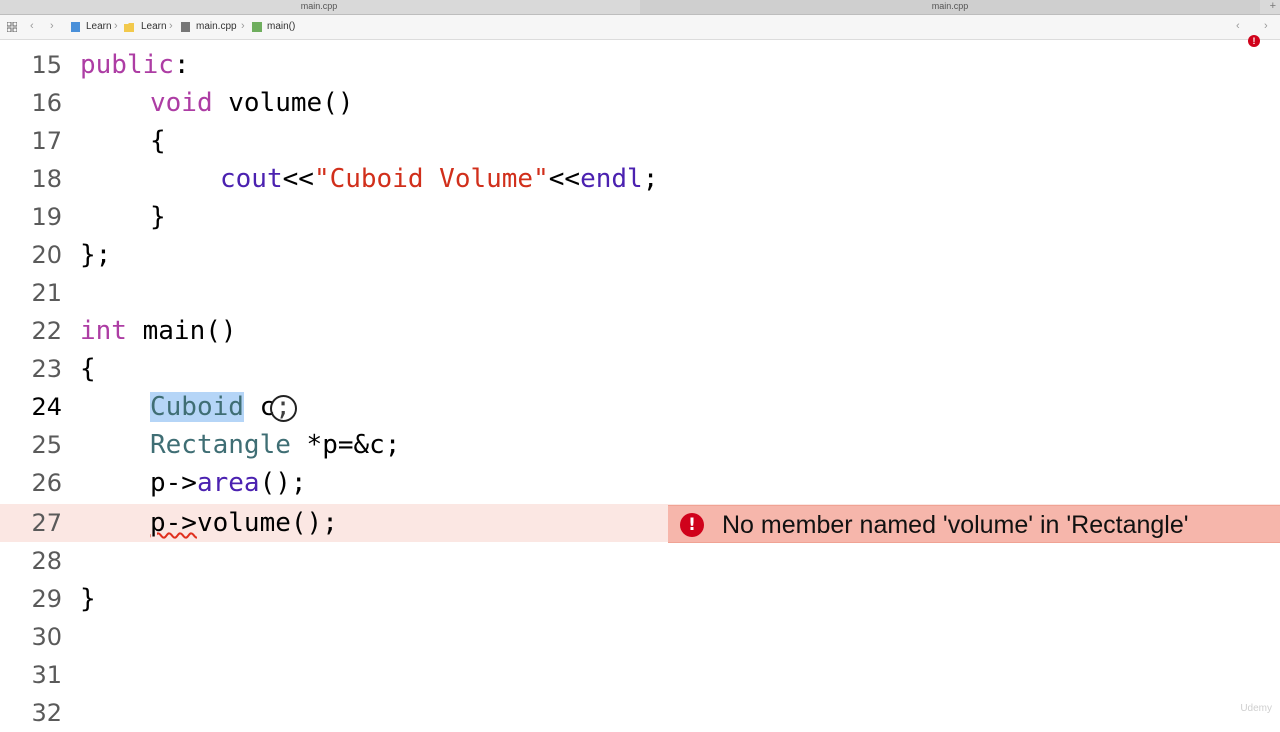  Describe the element at coordinates (228, 483) in the screenshot. I see `method-area: area` at that location.